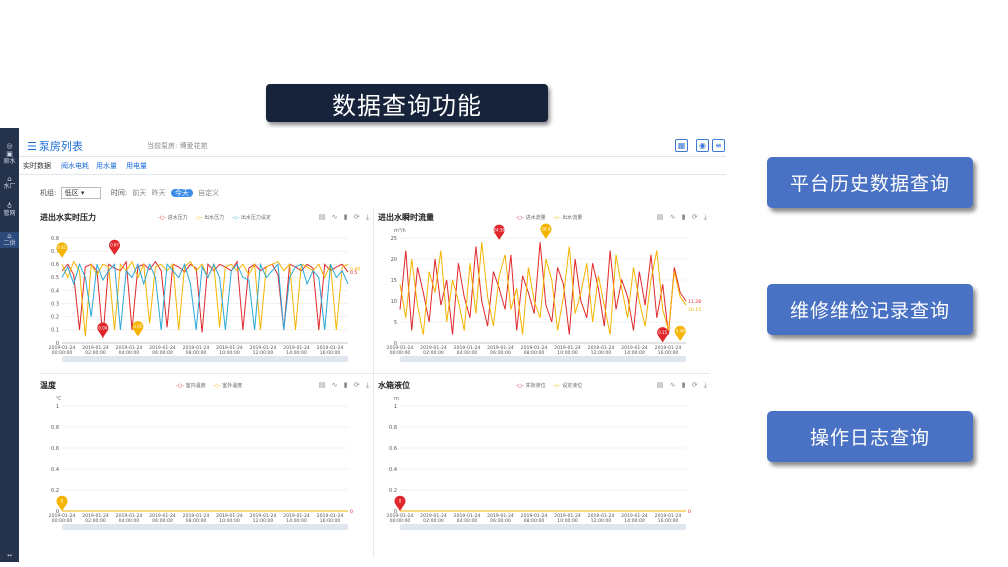  What do you see at coordinates (55, 278) in the screenshot?
I see `y-tick-label: 0.5` at bounding box center [55, 278].